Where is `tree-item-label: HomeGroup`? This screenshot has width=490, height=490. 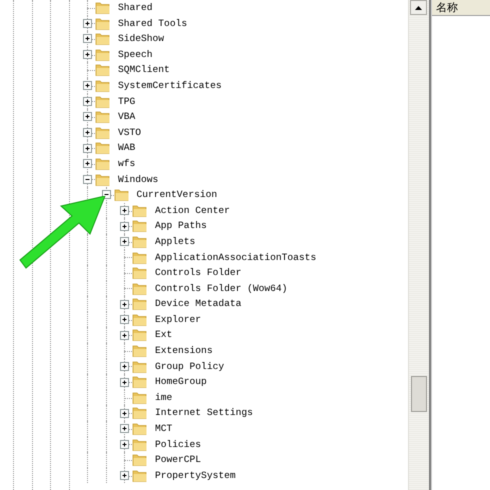
tree-item-label: HomeGroup is located at coordinates (181, 382).